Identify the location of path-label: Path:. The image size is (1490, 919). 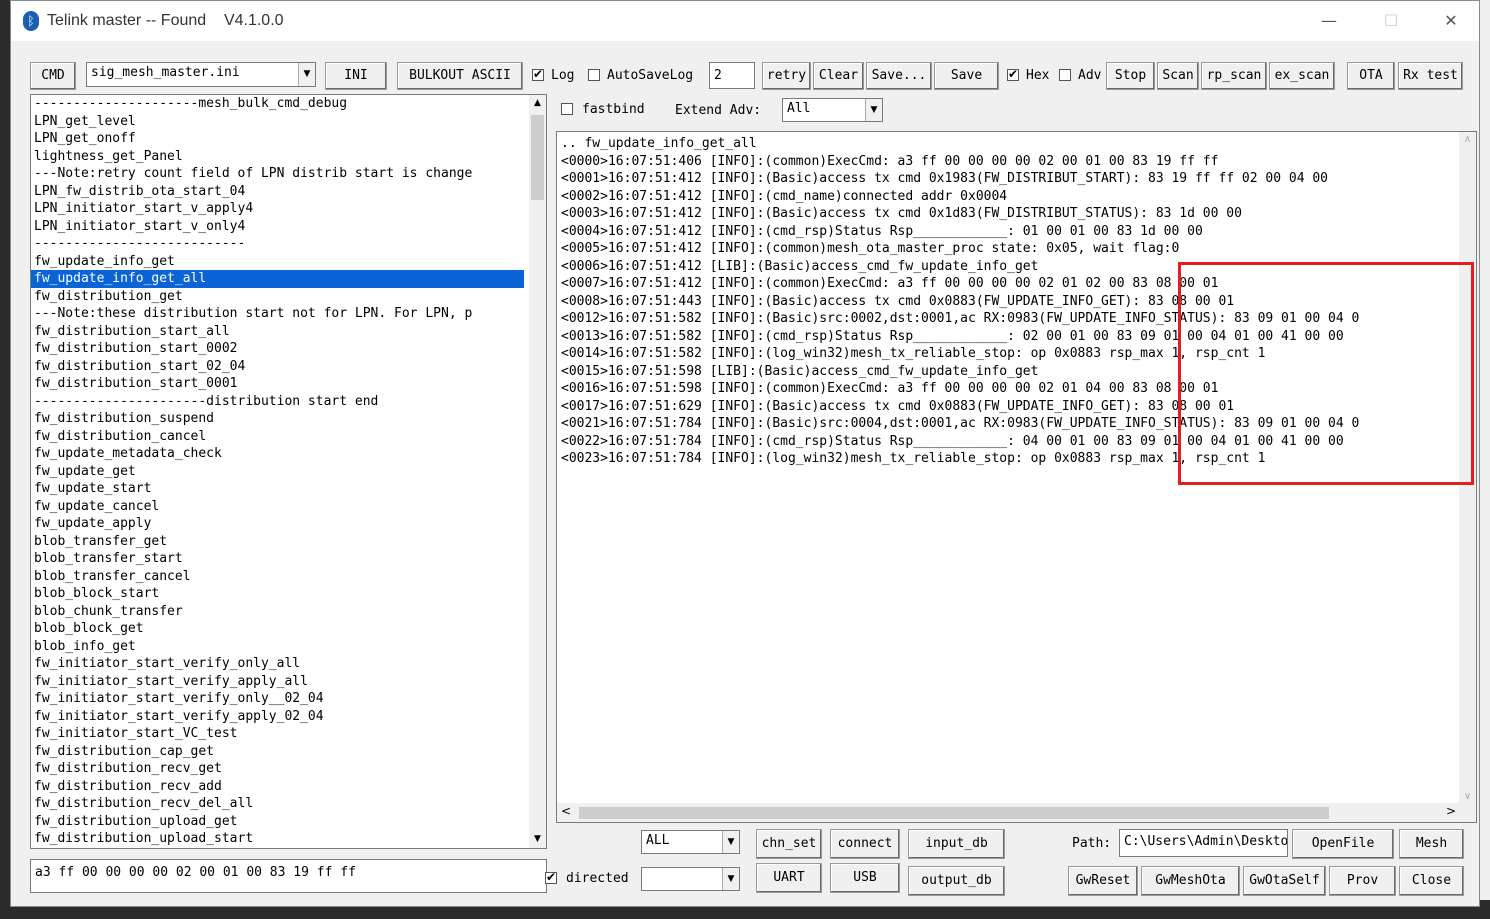
(1092, 843).